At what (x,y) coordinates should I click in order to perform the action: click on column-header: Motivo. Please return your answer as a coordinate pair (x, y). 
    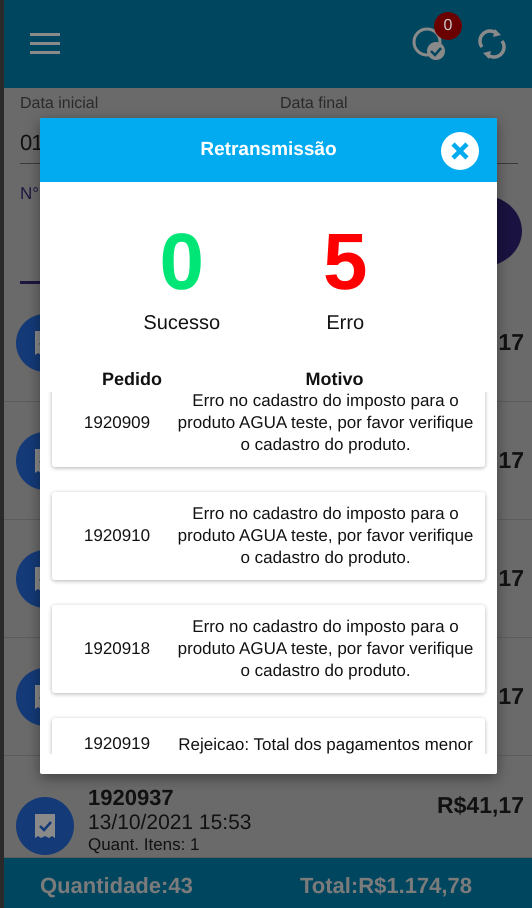
    Looking at the image, I should click on (335, 379).